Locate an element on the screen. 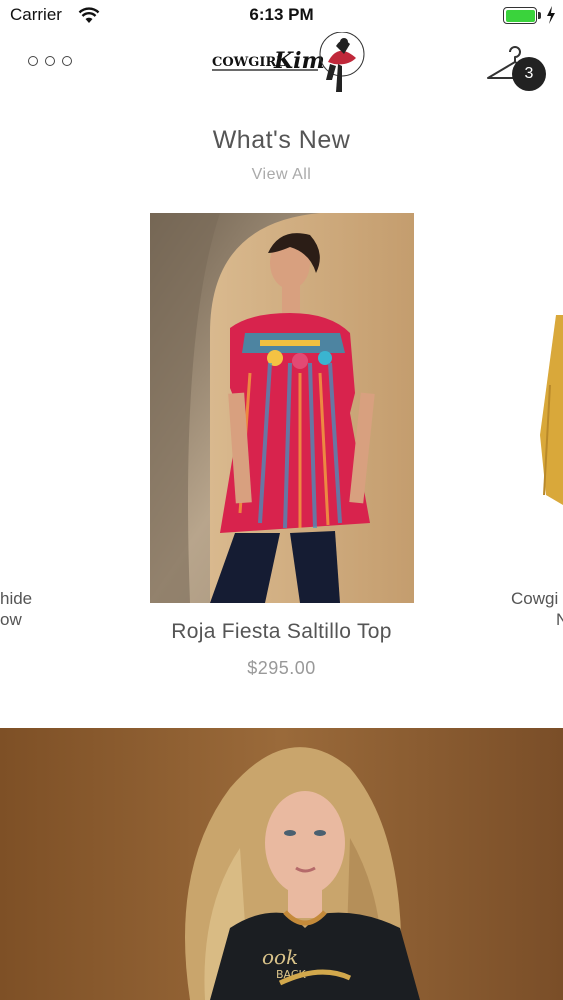 This screenshot has width=563, height=1000. charging-icon is located at coordinates (551, 15).